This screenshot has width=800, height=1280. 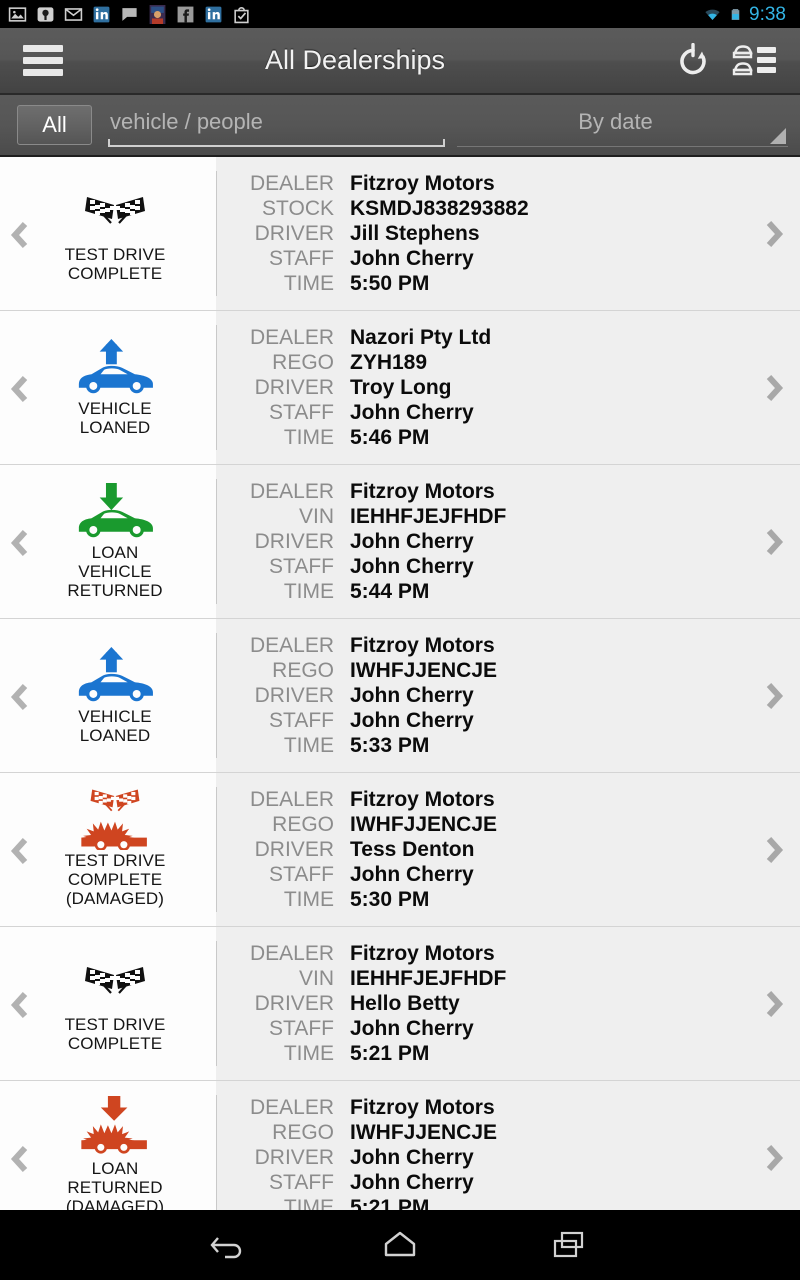 What do you see at coordinates (570, 1245) in the screenshot?
I see `recent-apps-icon` at bounding box center [570, 1245].